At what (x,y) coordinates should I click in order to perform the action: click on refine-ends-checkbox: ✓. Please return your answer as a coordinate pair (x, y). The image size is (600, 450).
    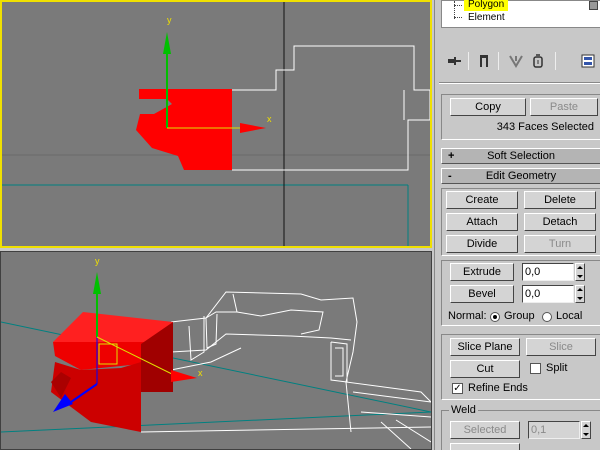
    Looking at the image, I should click on (457, 388).